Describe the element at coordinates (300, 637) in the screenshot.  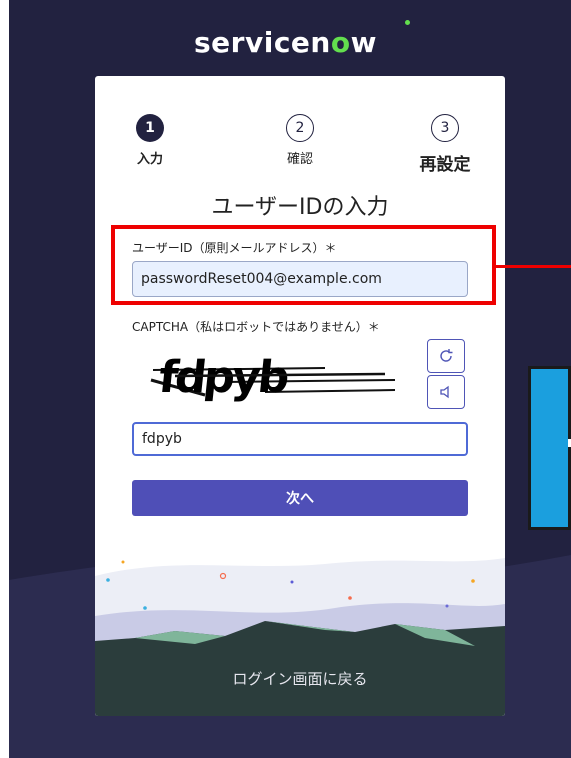
I see `landscape-illustration` at that location.